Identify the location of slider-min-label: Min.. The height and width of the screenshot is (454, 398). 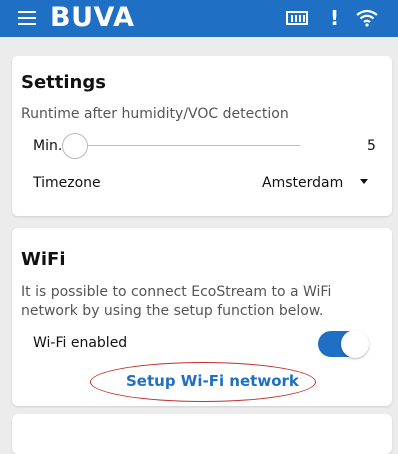
(48, 146).